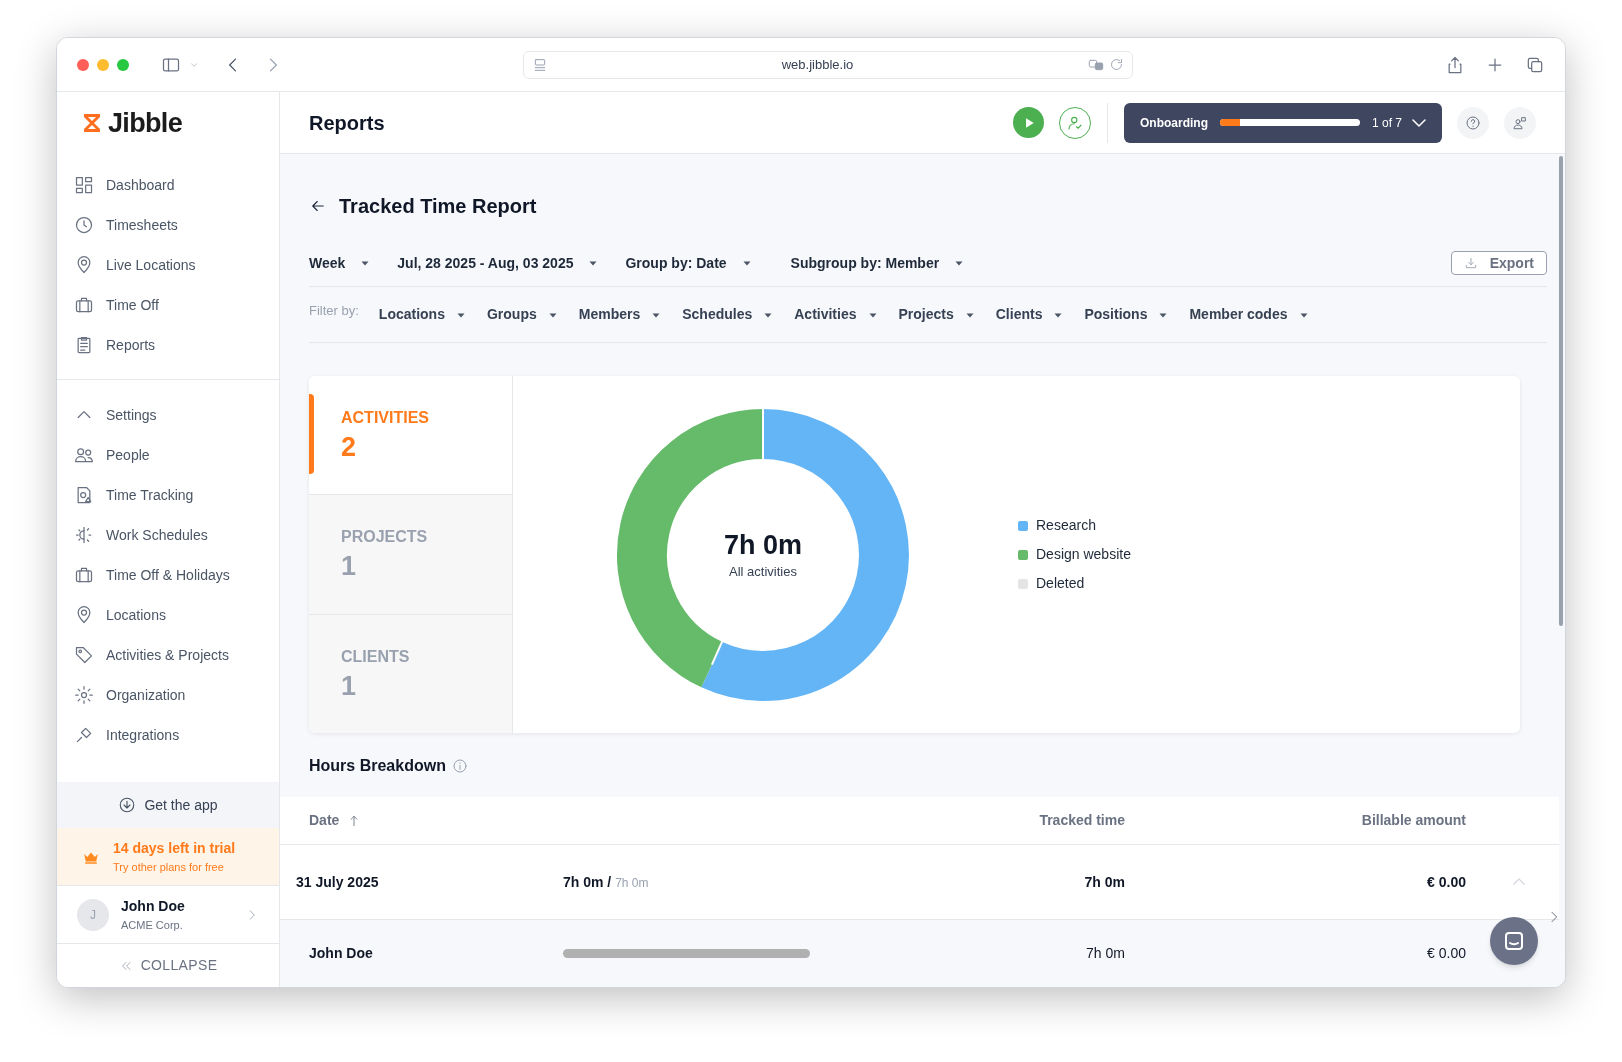 This screenshot has height=1062, width=1622. Describe the element at coordinates (84, 655) in the screenshot. I see `tag-icon` at that location.